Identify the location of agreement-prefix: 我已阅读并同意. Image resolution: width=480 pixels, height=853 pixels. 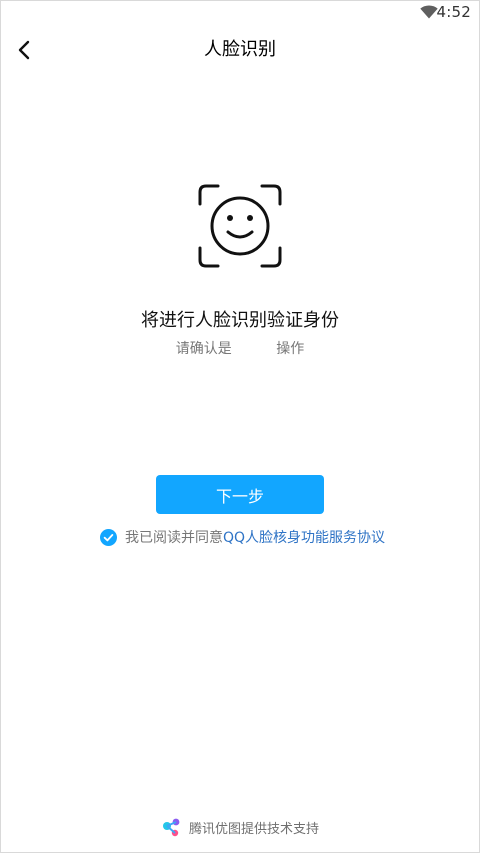
(174, 538).